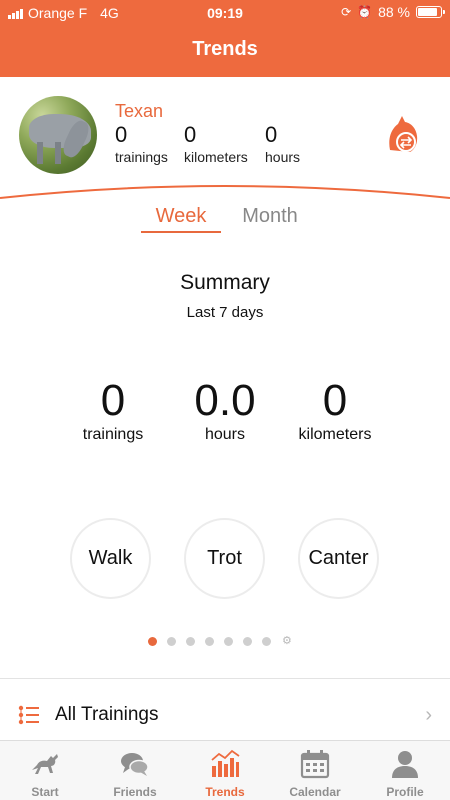 This screenshot has height=800, width=450. What do you see at coordinates (315, 764) in the screenshot?
I see `calendar-icon` at bounding box center [315, 764].